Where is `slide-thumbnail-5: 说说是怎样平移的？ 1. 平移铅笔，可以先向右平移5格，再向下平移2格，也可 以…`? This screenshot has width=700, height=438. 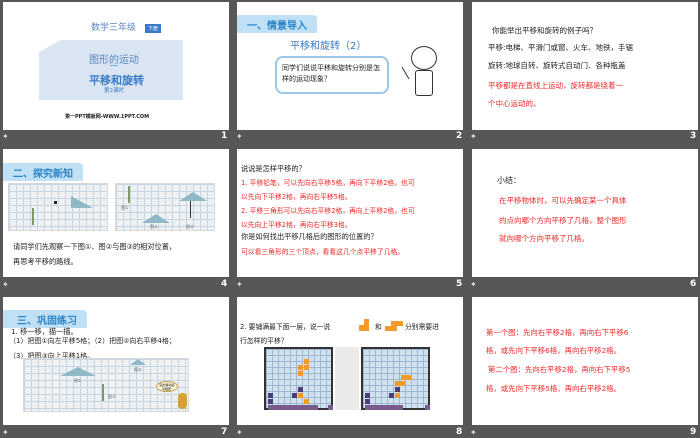 slide-thumbnail-5: 说说是怎样平移的？ 1. 平移铅笔，可以先向右平移5格，再向下平移2格，也可 以… is located at coordinates (350, 213).